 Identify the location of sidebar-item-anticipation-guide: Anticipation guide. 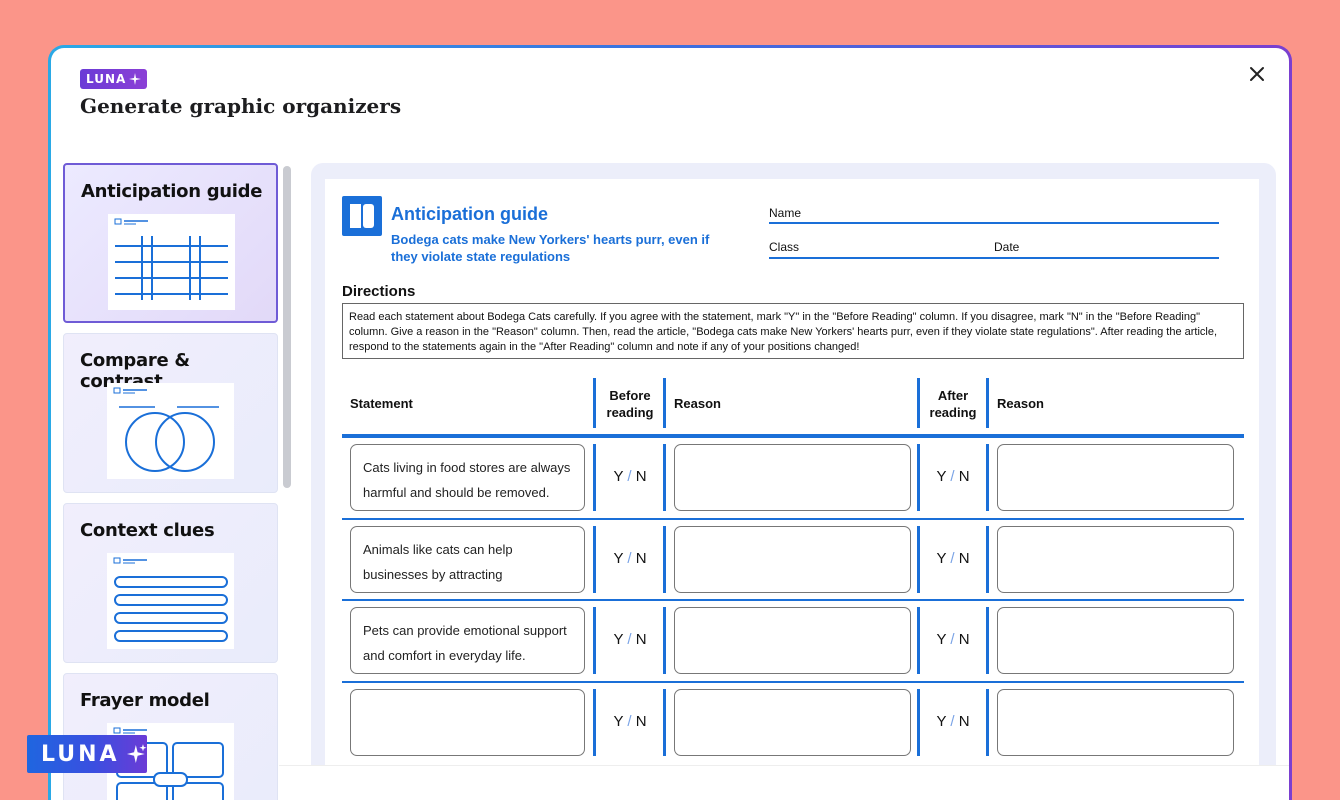
(170, 243).